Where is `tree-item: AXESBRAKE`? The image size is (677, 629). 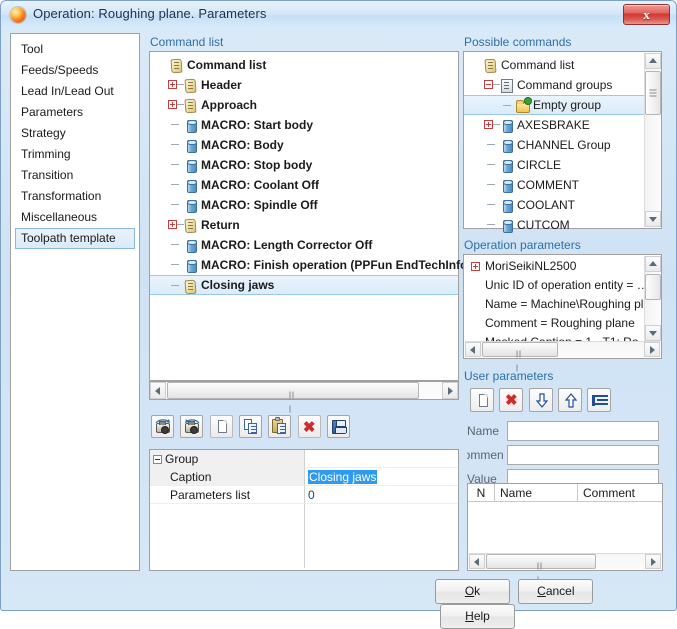 tree-item: AXESBRAKE is located at coordinates (554, 125).